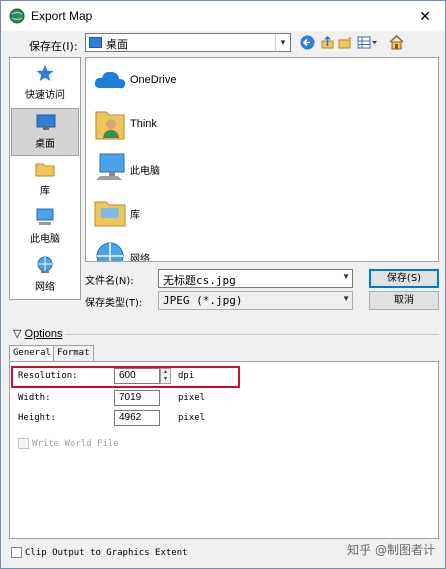 Image resolution: width=446 pixels, height=569 pixels. I want to click on options-divider, so click(252, 334).